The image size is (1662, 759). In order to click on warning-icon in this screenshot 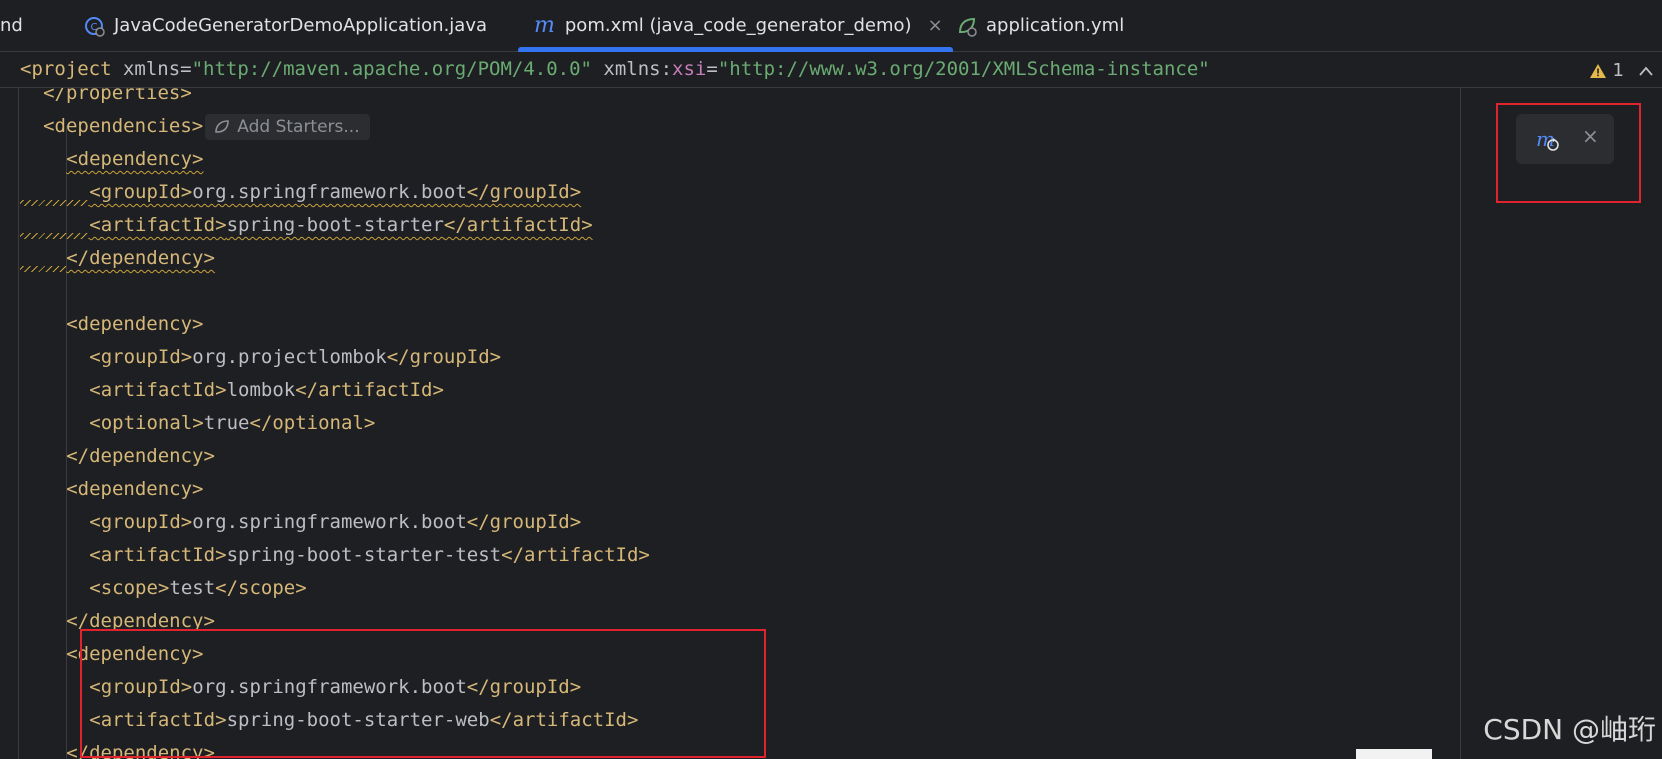, I will do `click(1597, 70)`.